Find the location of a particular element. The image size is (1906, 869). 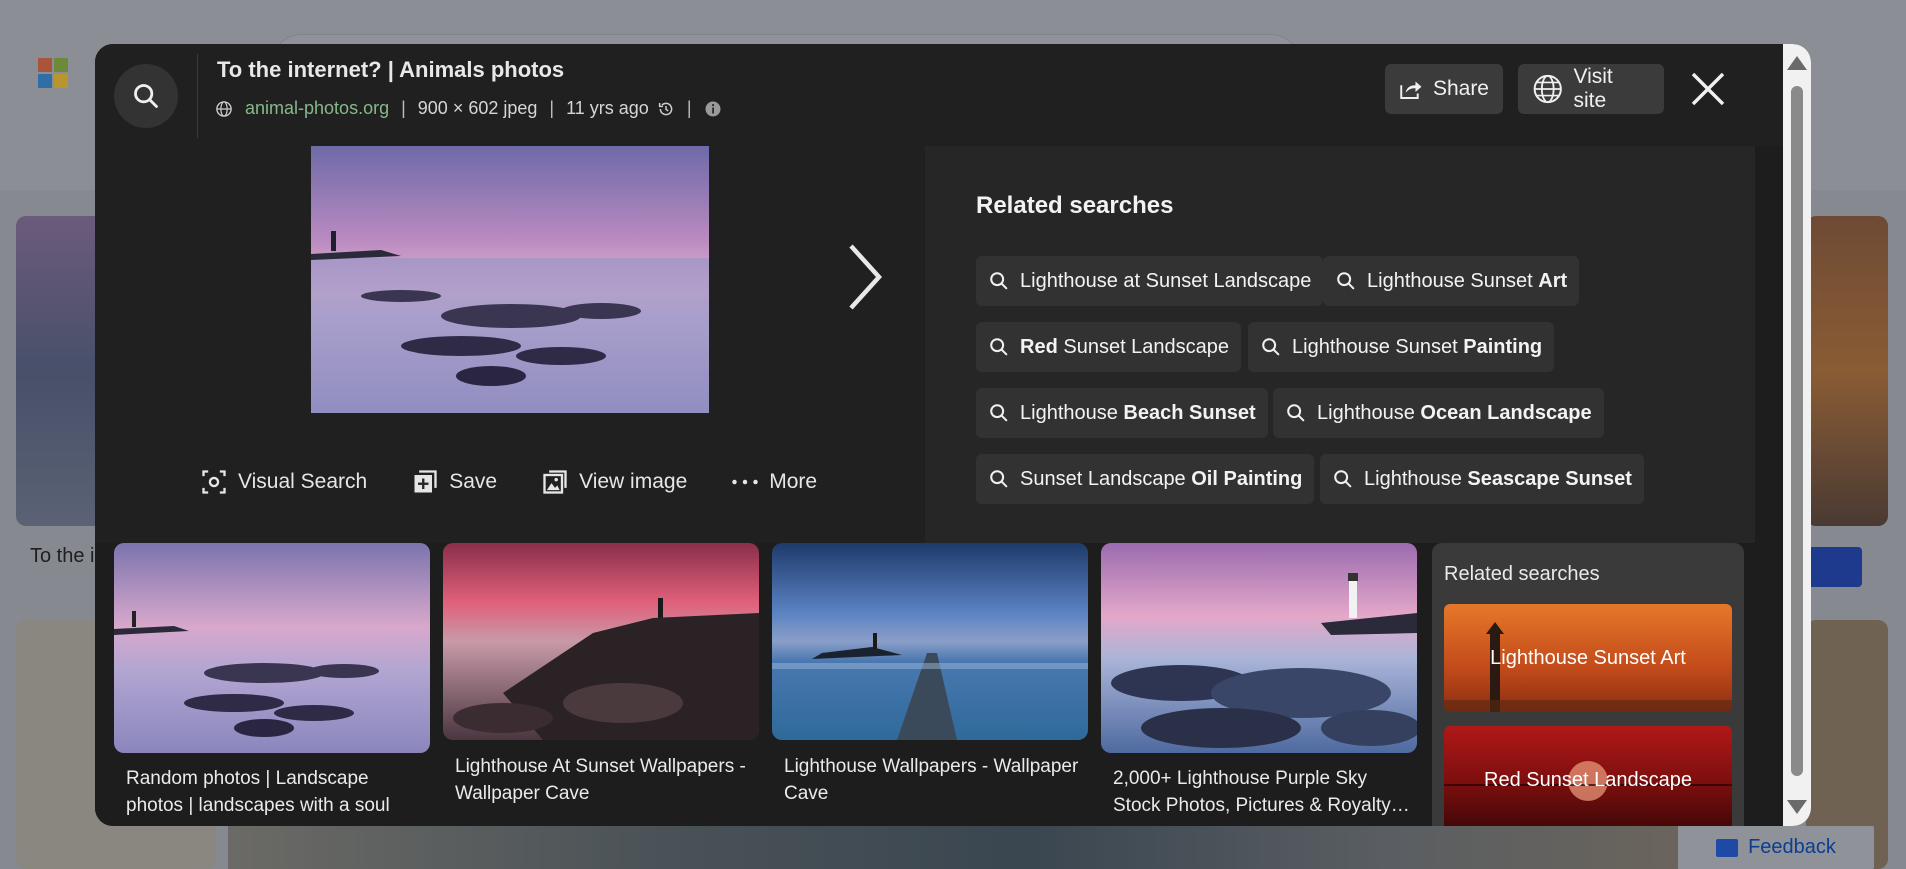

feedback-label: Feedback is located at coordinates (1792, 847).